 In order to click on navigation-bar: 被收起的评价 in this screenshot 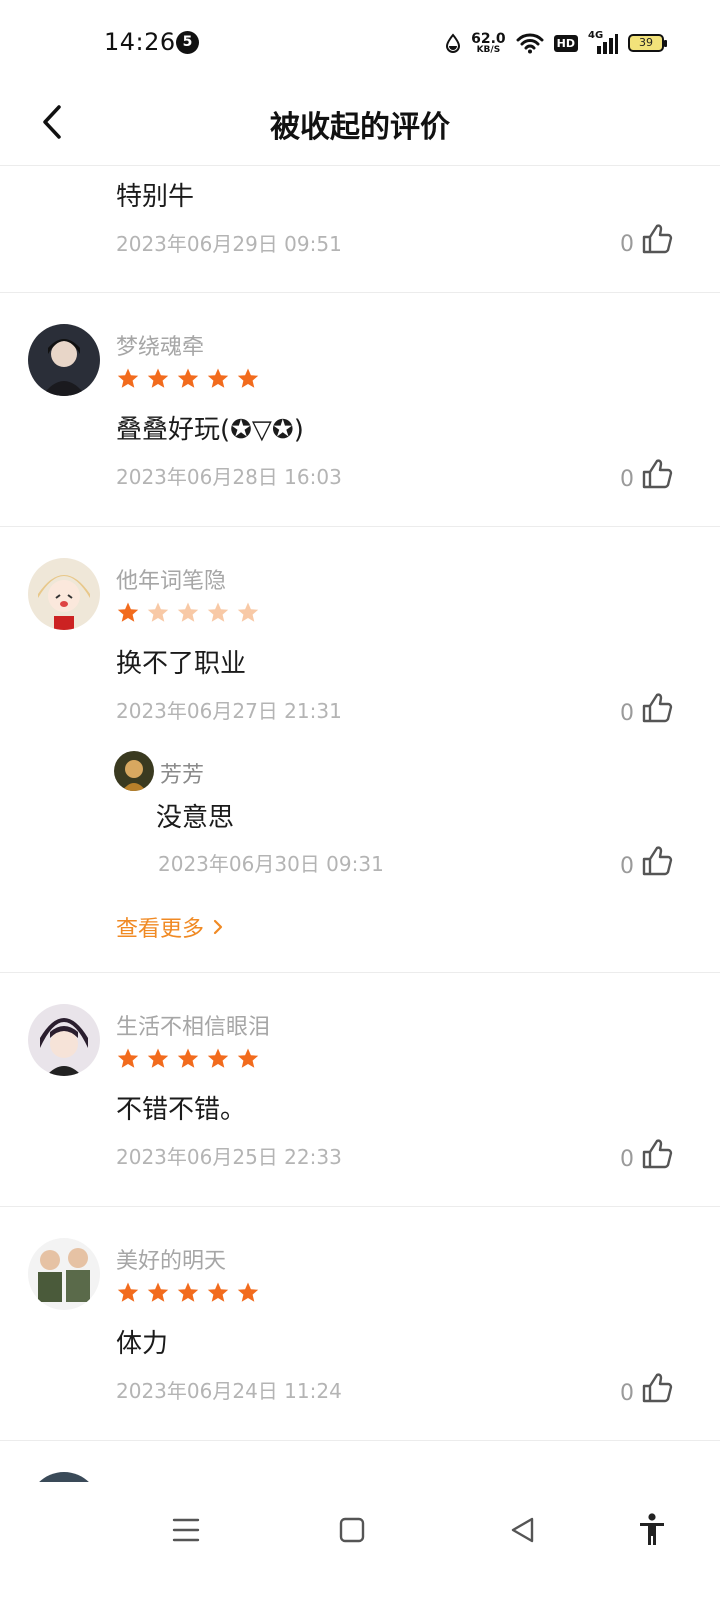, I will do `click(360, 125)`.